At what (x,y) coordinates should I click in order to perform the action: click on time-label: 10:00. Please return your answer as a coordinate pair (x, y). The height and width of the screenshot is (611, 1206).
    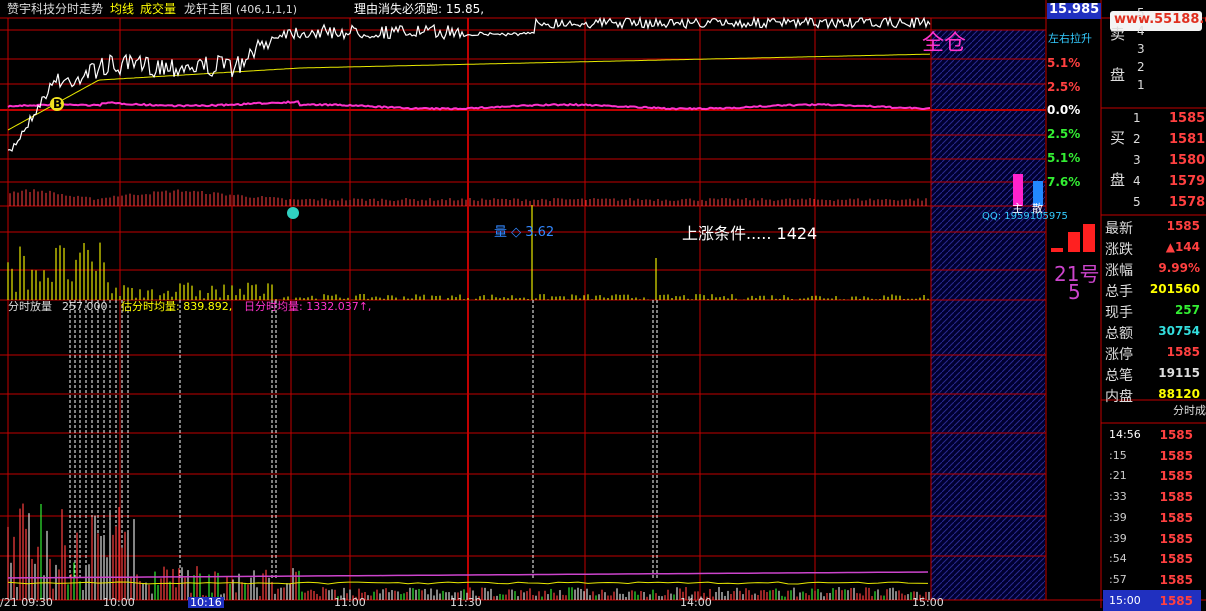
    Looking at the image, I should click on (119, 602).